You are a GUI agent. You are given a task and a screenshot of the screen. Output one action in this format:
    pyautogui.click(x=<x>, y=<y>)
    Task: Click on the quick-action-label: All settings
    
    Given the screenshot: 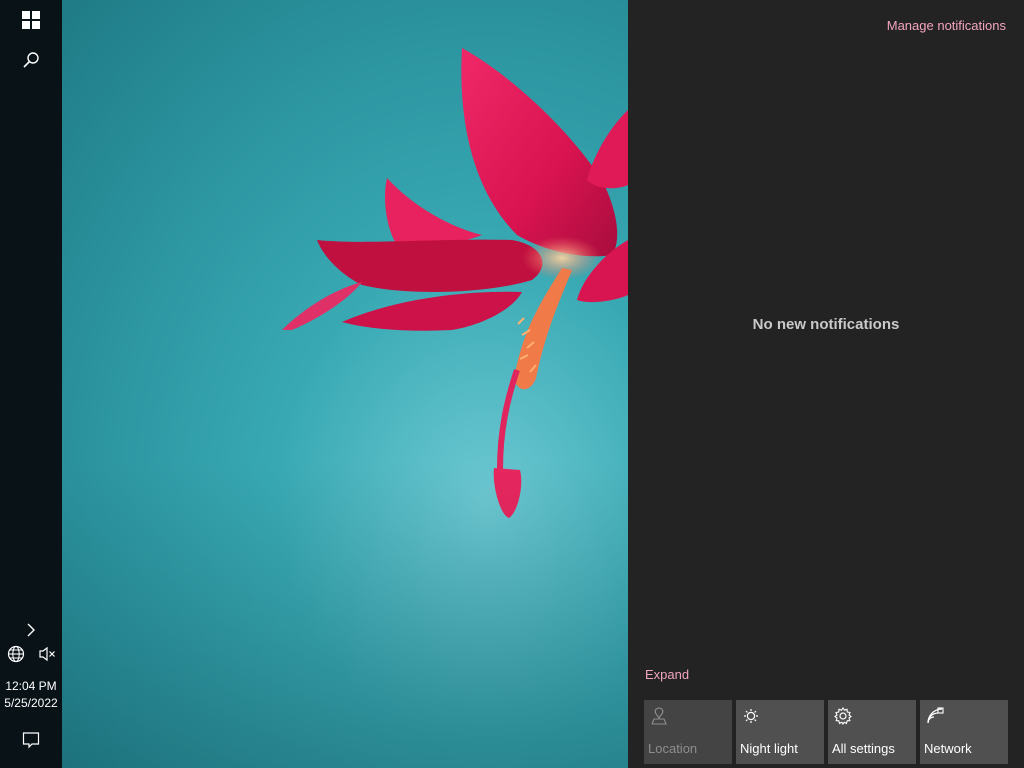 What is the action you would take?
    pyautogui.click(x=863, y=748)
    